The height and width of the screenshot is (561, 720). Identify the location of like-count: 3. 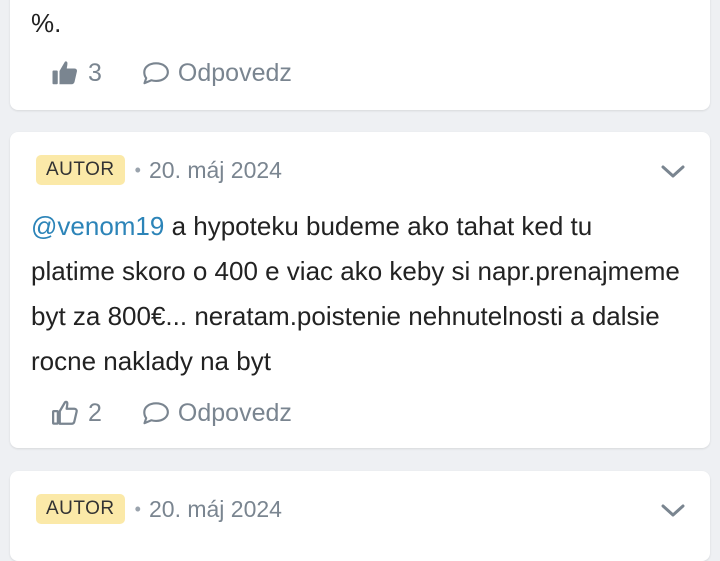
(95, 72).